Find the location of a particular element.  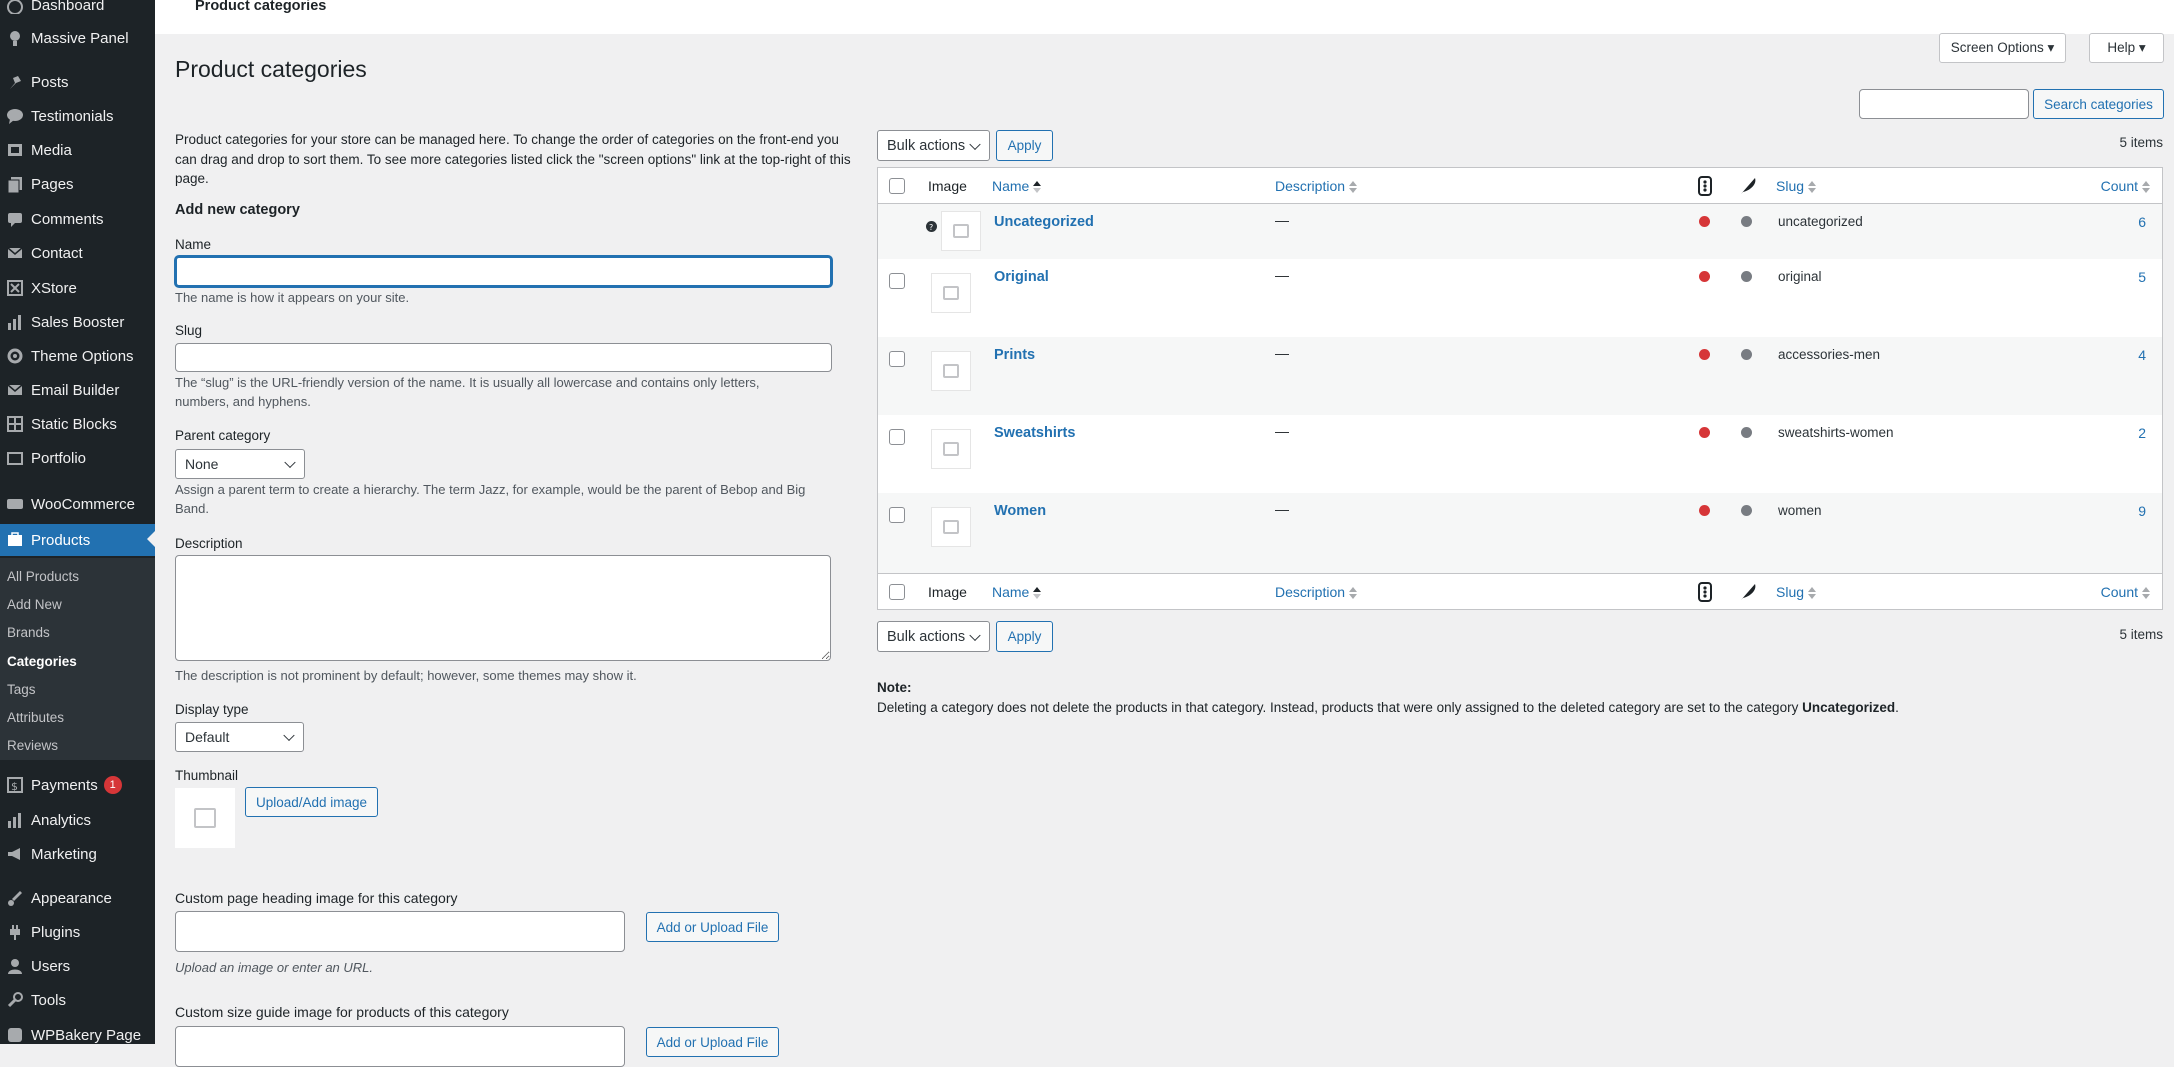

pages-icon is located at coordinates (14, 185).